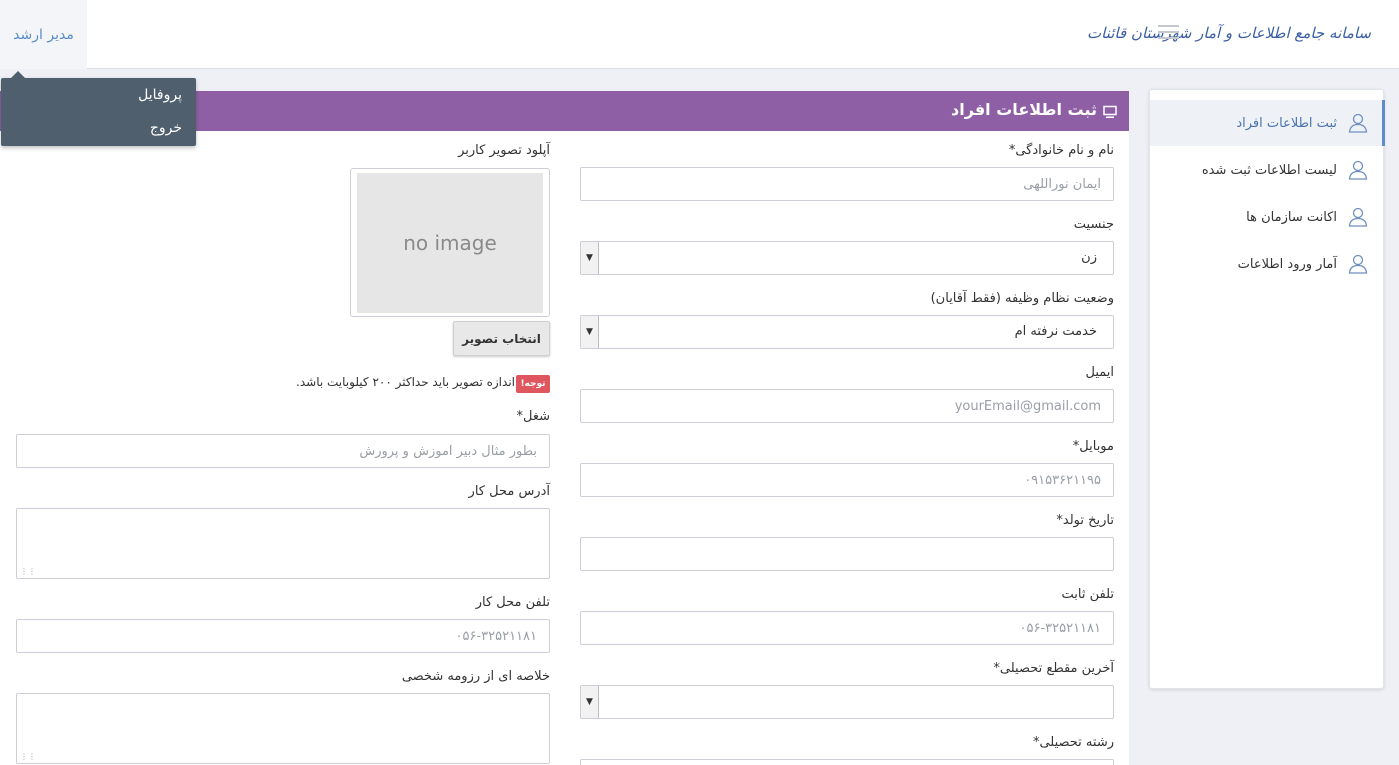 This screenshot has height=765, width=1399. I want to click on field-of-study-input, so click(847, 762).